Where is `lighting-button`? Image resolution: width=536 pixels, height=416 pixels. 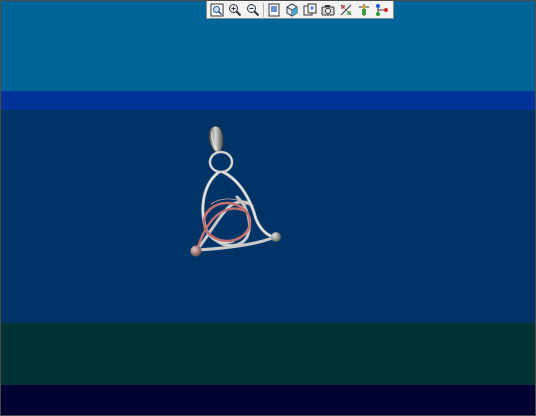 lighting-button is located at coordinates (364, 10).